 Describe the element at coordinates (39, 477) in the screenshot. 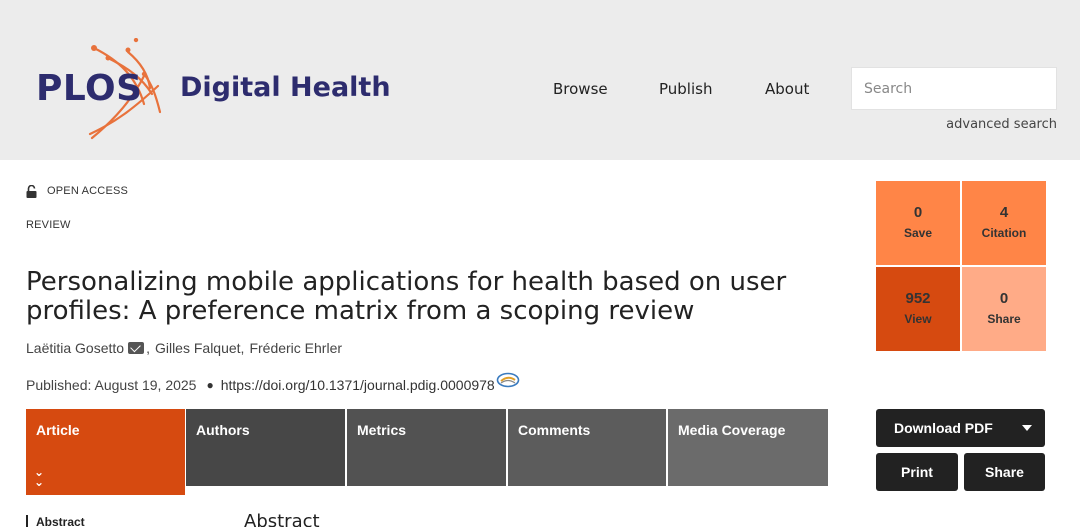

I see `double-chevron-down-icon: ⌄ ⌄` at that location.